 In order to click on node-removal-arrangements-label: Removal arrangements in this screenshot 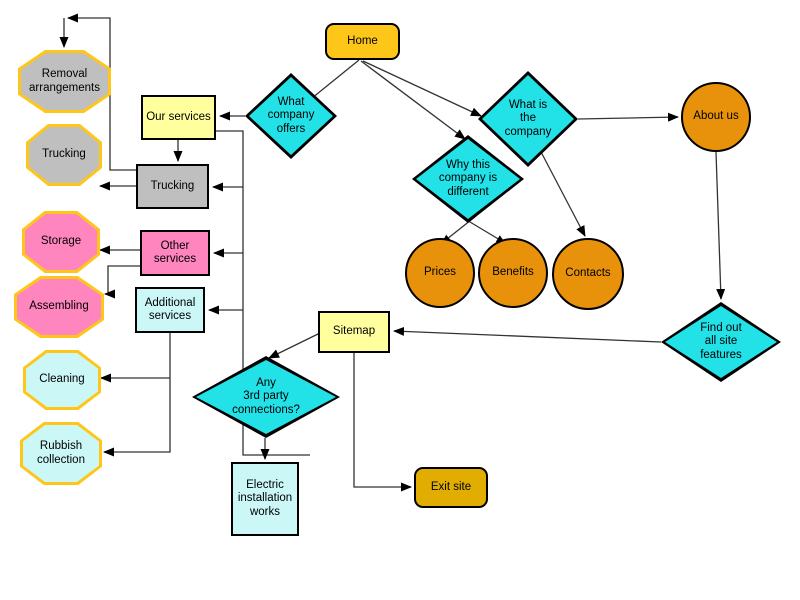, I will do `click(64, 81)`.